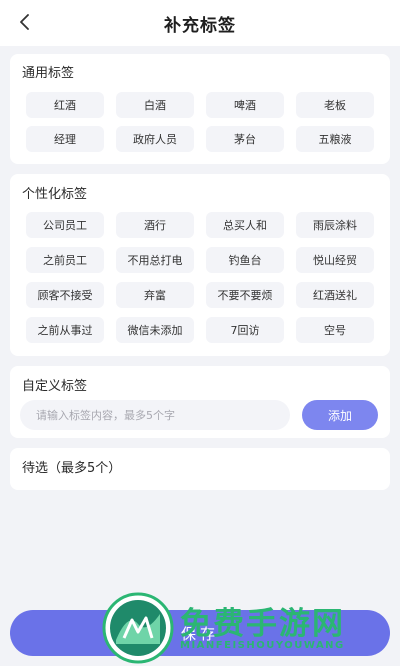  Describe the element at coordinates (65, 225) in the screenshot. I see `tag-item: 公司员工` at that location.